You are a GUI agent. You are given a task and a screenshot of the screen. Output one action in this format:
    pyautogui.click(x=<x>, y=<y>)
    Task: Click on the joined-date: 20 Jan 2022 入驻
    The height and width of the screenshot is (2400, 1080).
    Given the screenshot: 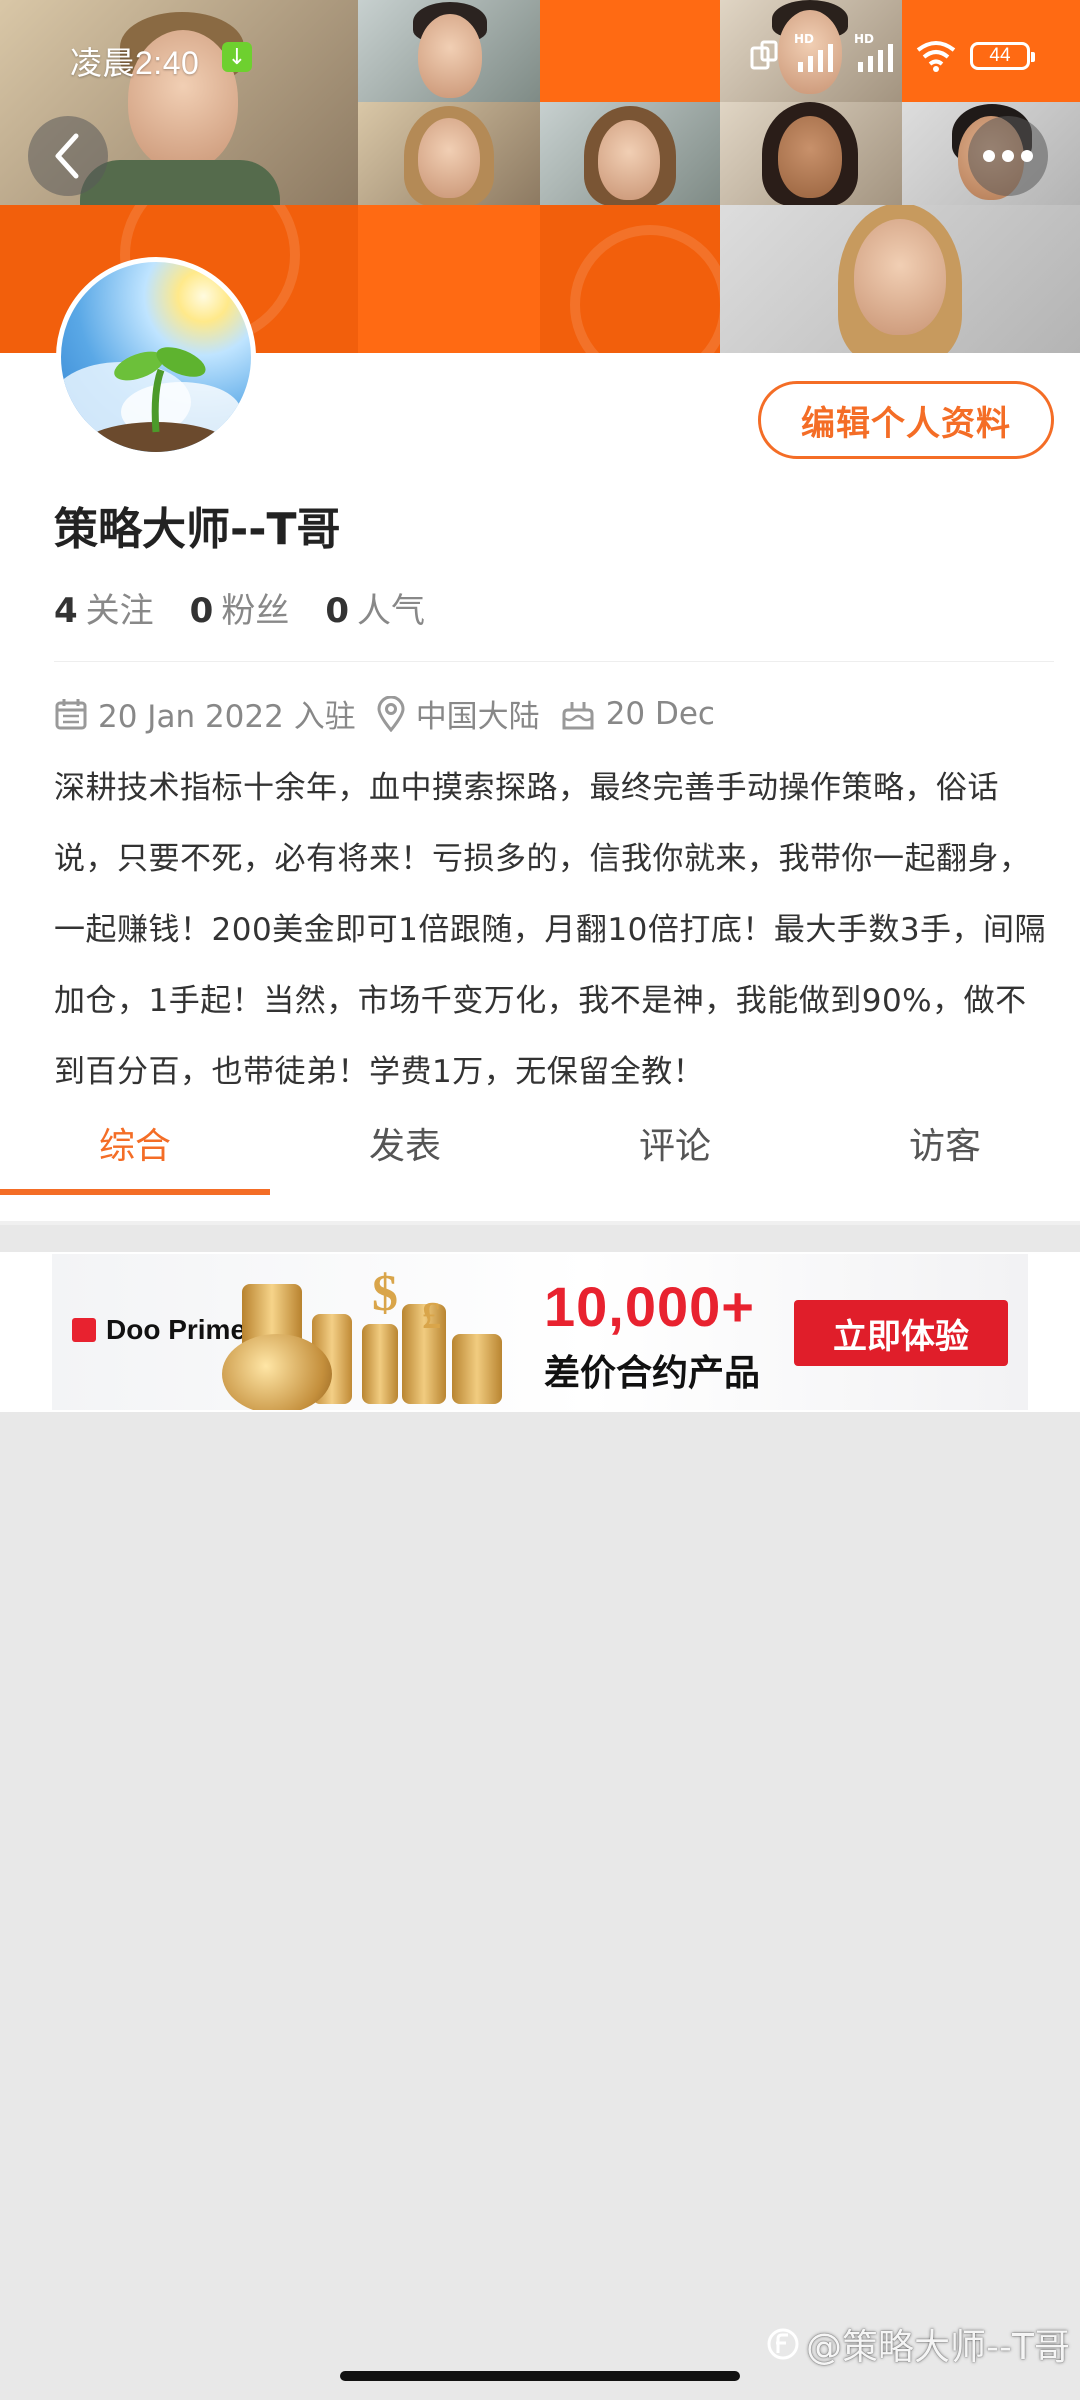 What is the action you would take?
    pyautogui.click(x=205, y=713)
    